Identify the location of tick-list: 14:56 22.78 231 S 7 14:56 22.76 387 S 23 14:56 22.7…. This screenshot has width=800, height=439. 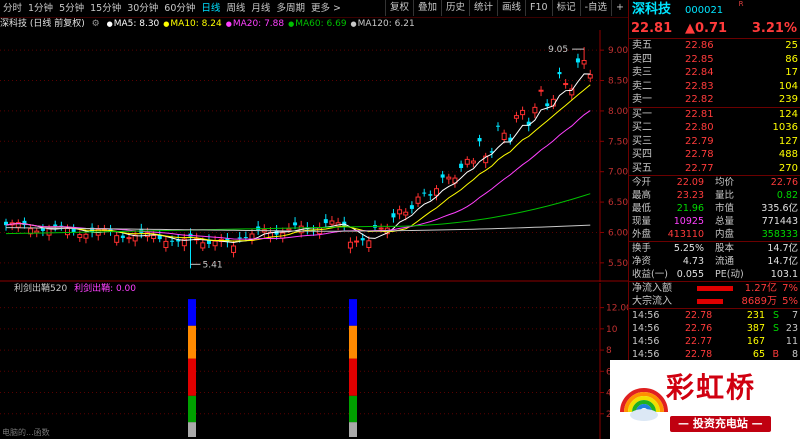
(714, 335).